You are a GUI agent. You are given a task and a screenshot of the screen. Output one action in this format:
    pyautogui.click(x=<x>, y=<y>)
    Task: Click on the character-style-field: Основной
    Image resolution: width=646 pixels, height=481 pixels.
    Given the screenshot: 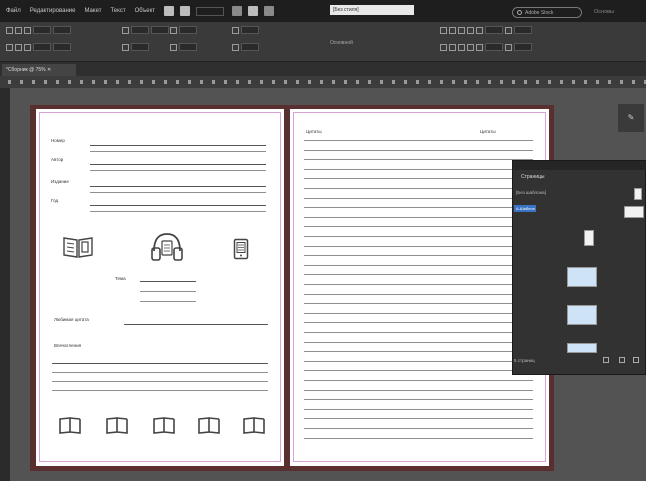 What is the action you would take?
    pyautogui.click(x=341, y=43)
    